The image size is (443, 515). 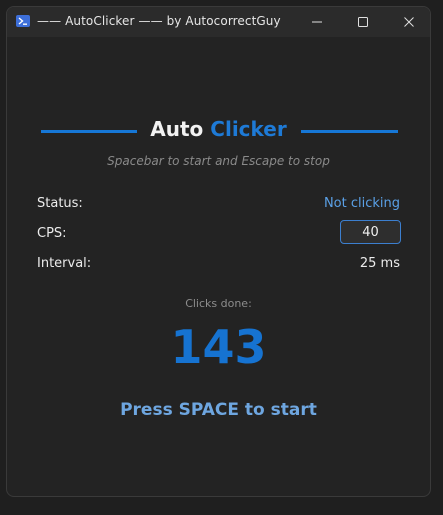 What do you see at coordinates (218, 161) in the screenshot?
I see `instructions-subtitle: Spacebar to start and Escape to stop` at bounding box center [218, 161].